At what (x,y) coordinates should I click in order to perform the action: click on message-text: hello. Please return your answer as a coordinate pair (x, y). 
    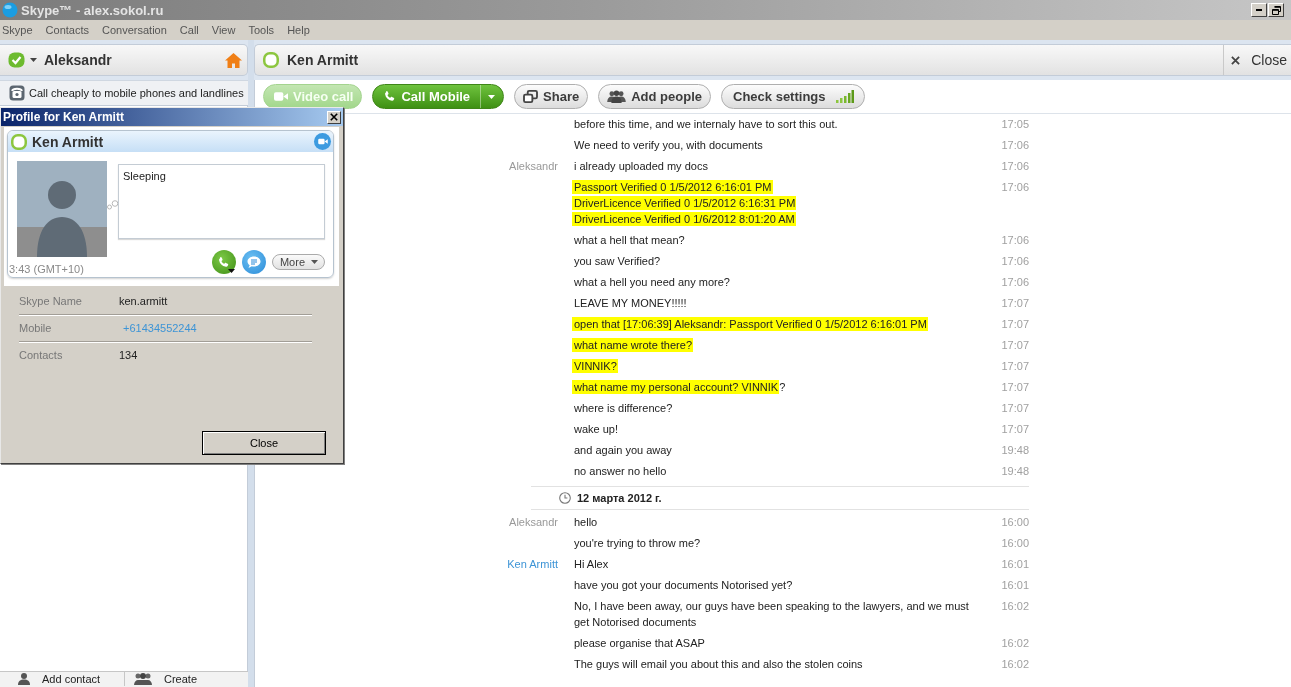
    Looking at the image, I should click on (586, 522).